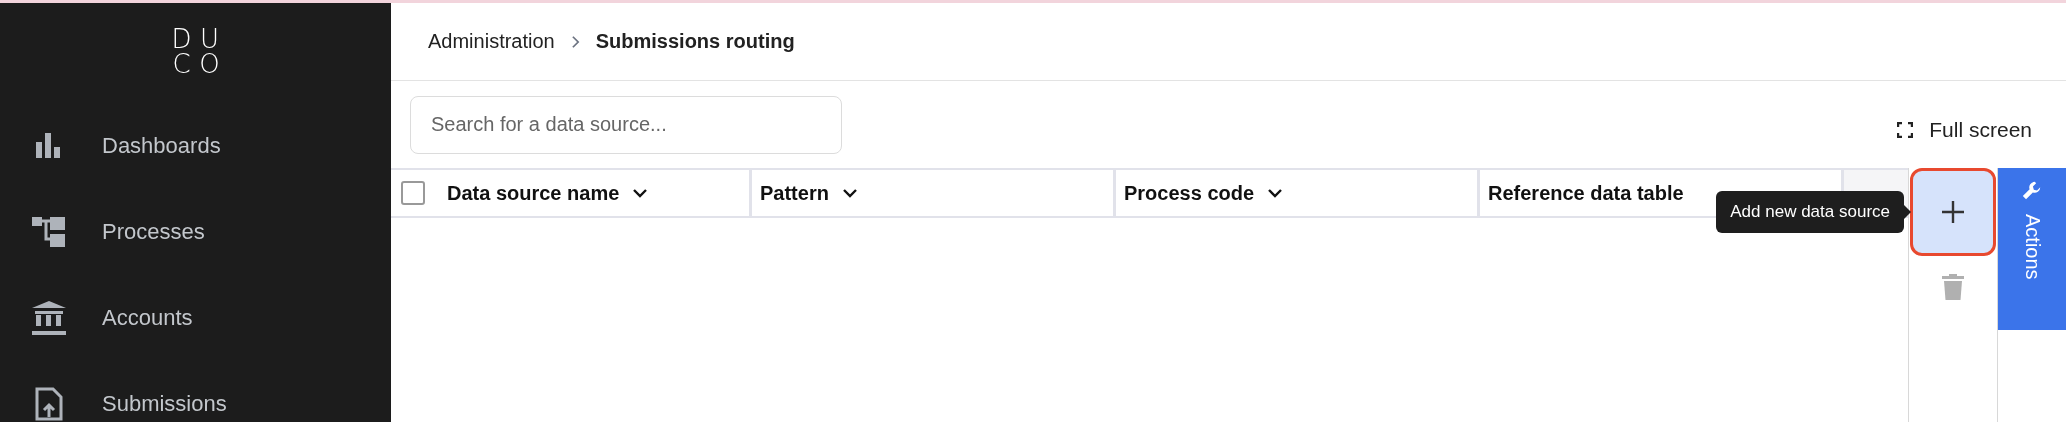 The height and width of the screenshot is (422, 2066). Describe the element at coordinates (49, 318) in the screenshot. I see `bank-icon` at that location.